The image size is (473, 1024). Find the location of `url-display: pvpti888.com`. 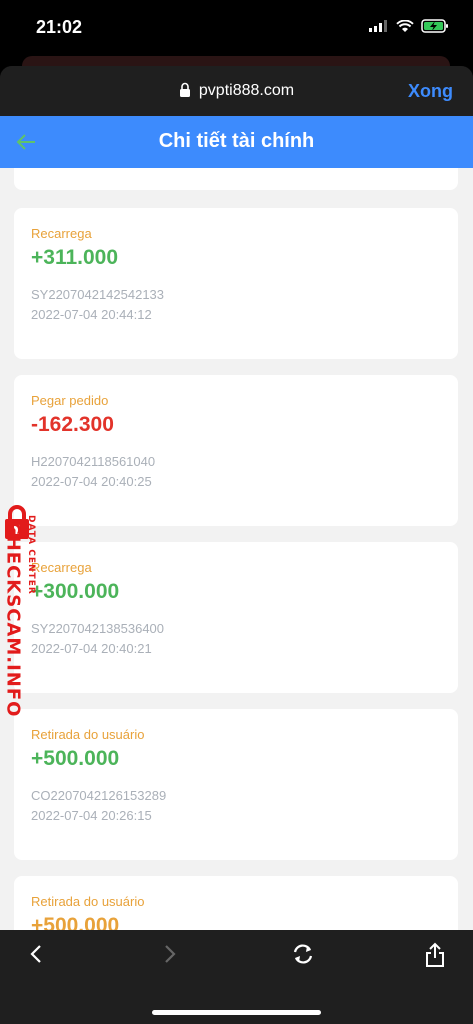

url-display: pvpti888.com is located at coordinates (236, 92).